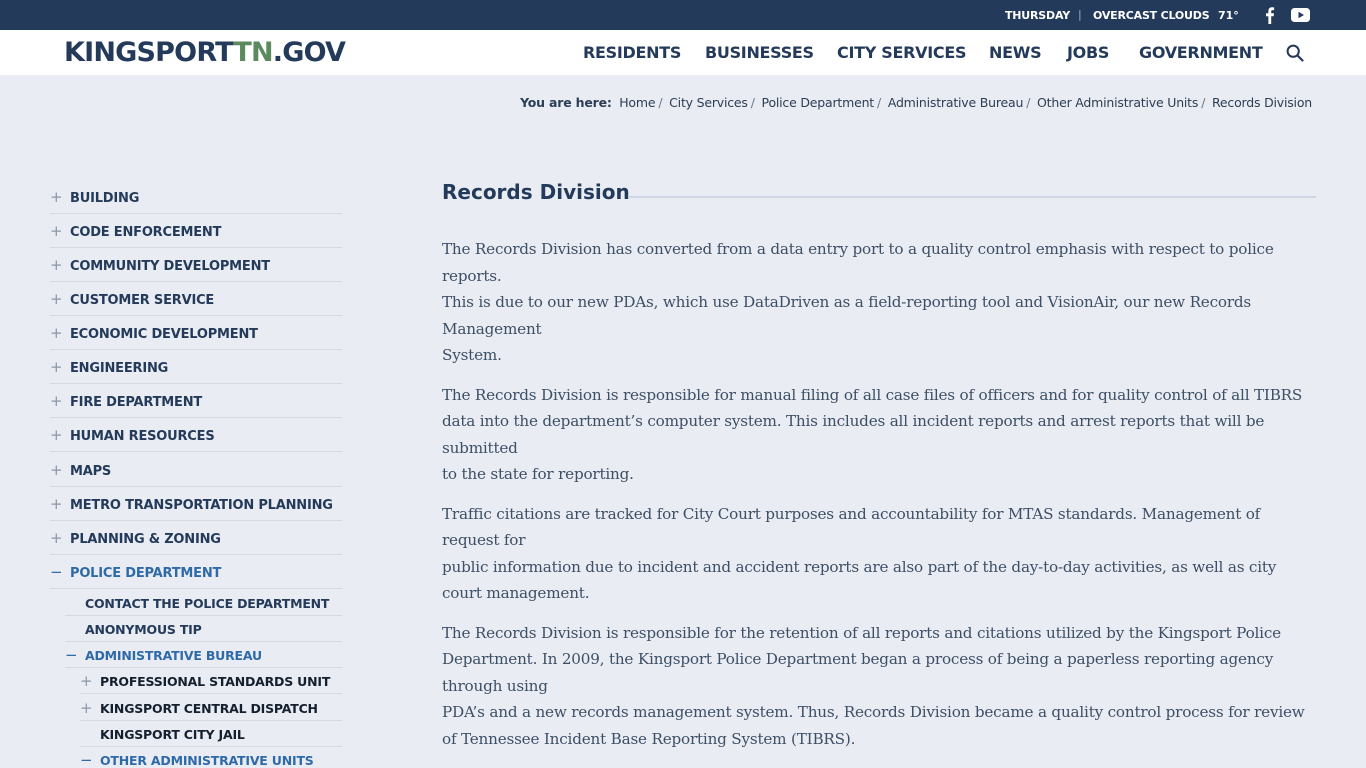 The image size is (1366, 768). I want to click on nav-businesses: BUSINESSES, so click(759, 52).